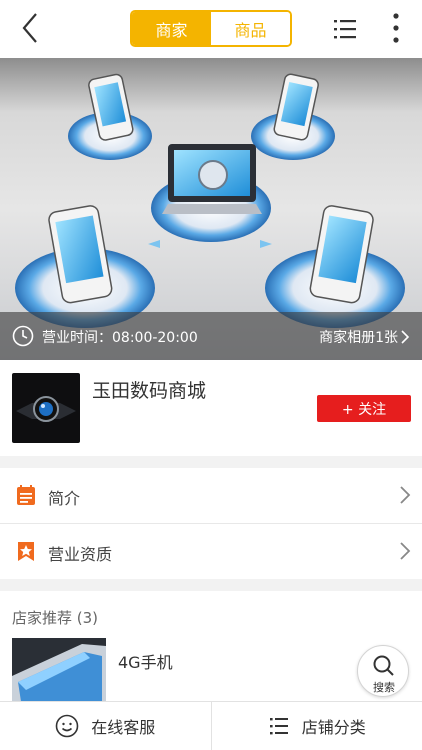 The width and height of the screenshot is (422, 750). I want to click on bottom-bar: 在线客服 店铺分类, so click(211, 725).